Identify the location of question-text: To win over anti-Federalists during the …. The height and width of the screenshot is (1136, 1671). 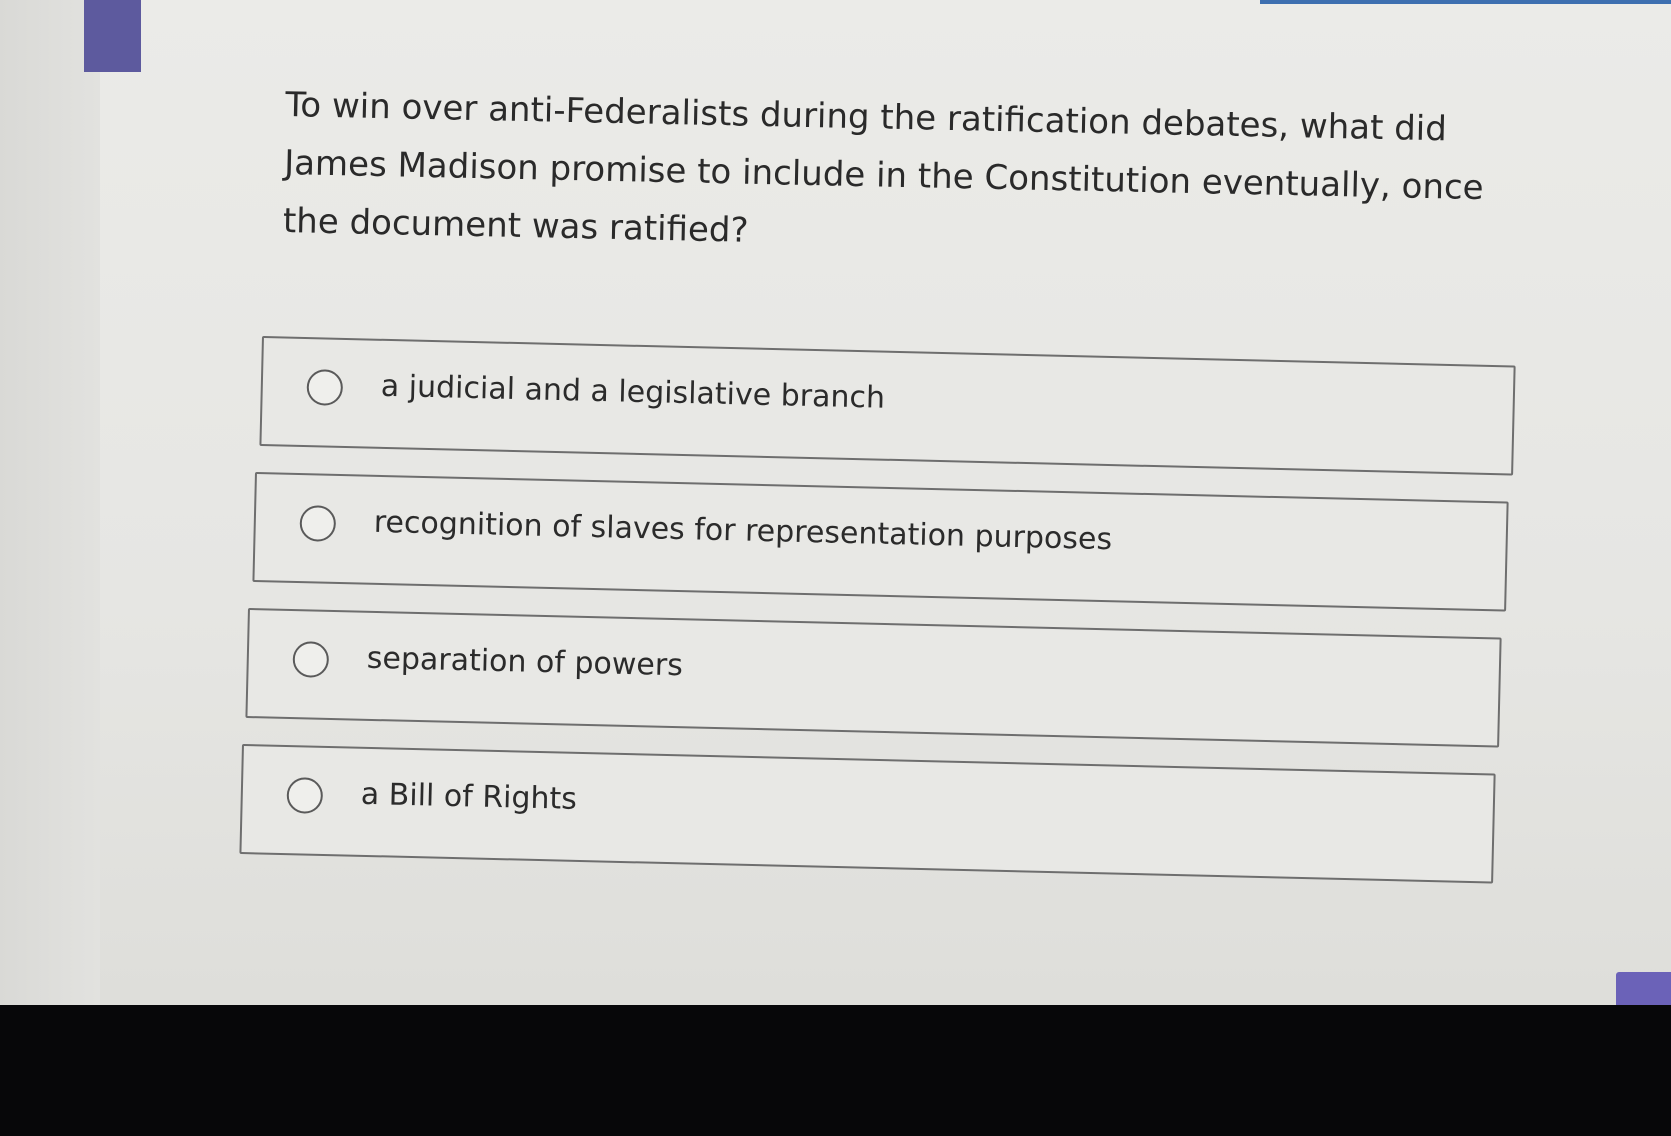
(883, 167).